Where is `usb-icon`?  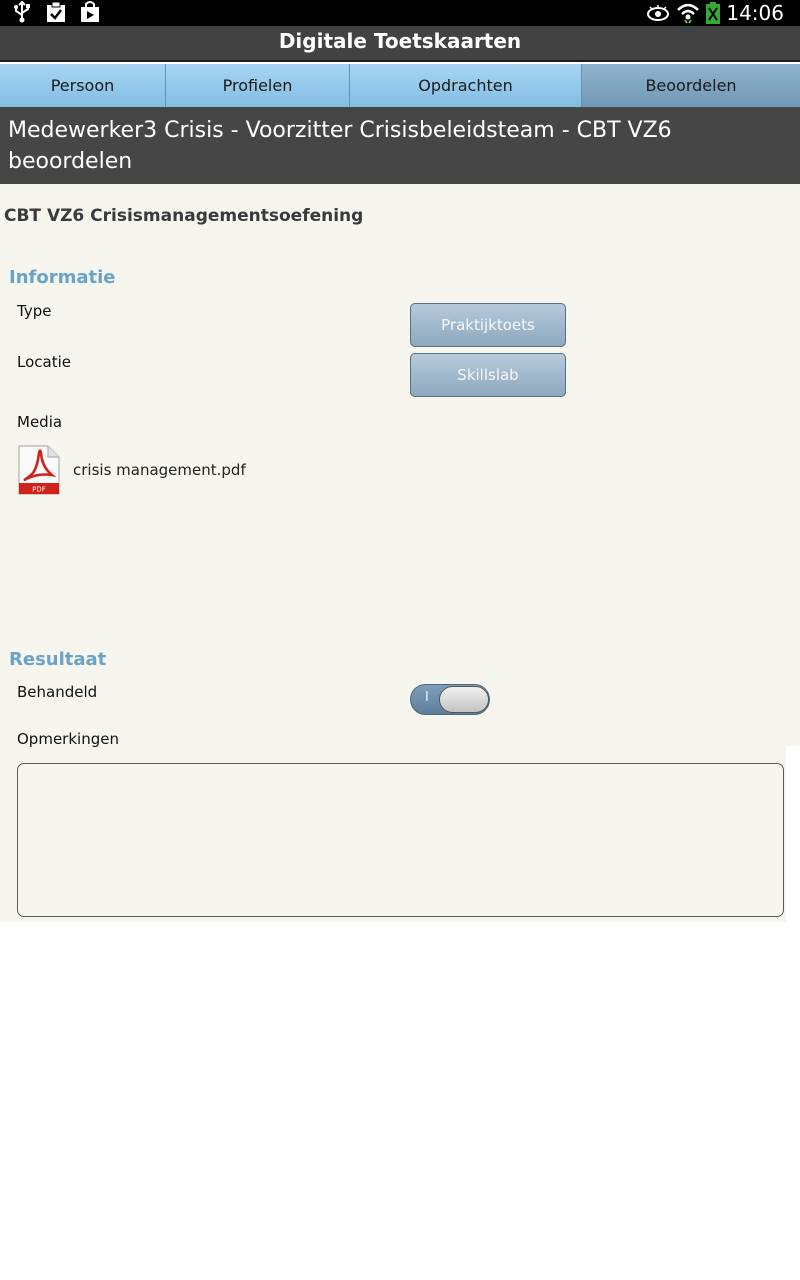
usb-icon is located at coordinates (22, 12).